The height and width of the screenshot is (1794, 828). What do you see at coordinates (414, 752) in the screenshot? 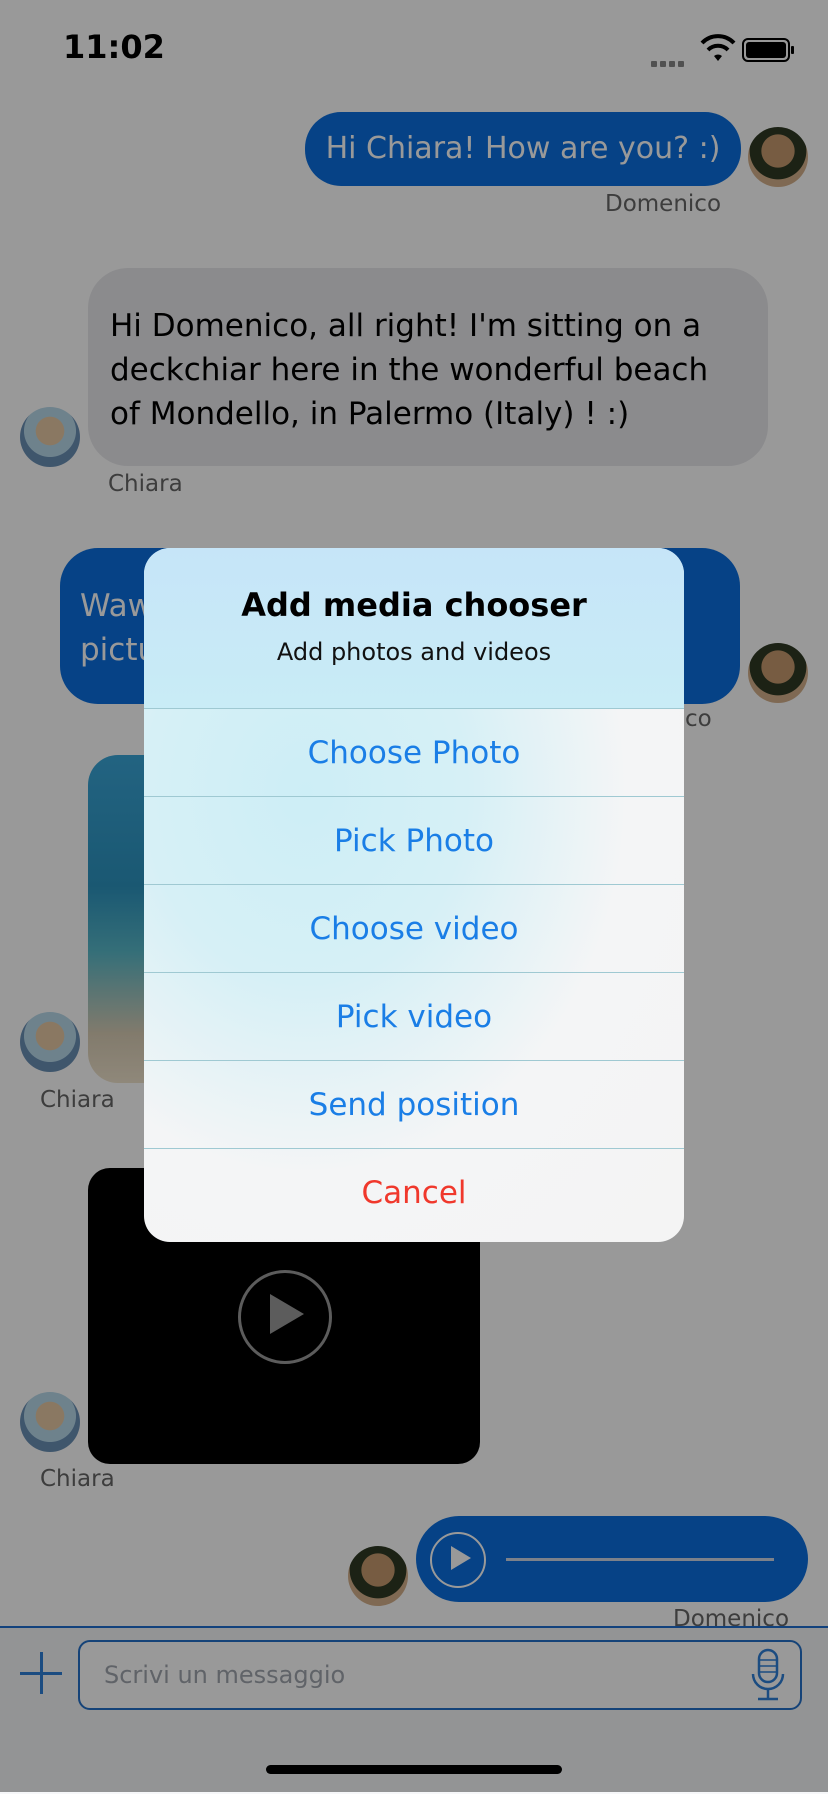
I see `choose-photo-button: Choose Photo` at bounding box center [414, 752].